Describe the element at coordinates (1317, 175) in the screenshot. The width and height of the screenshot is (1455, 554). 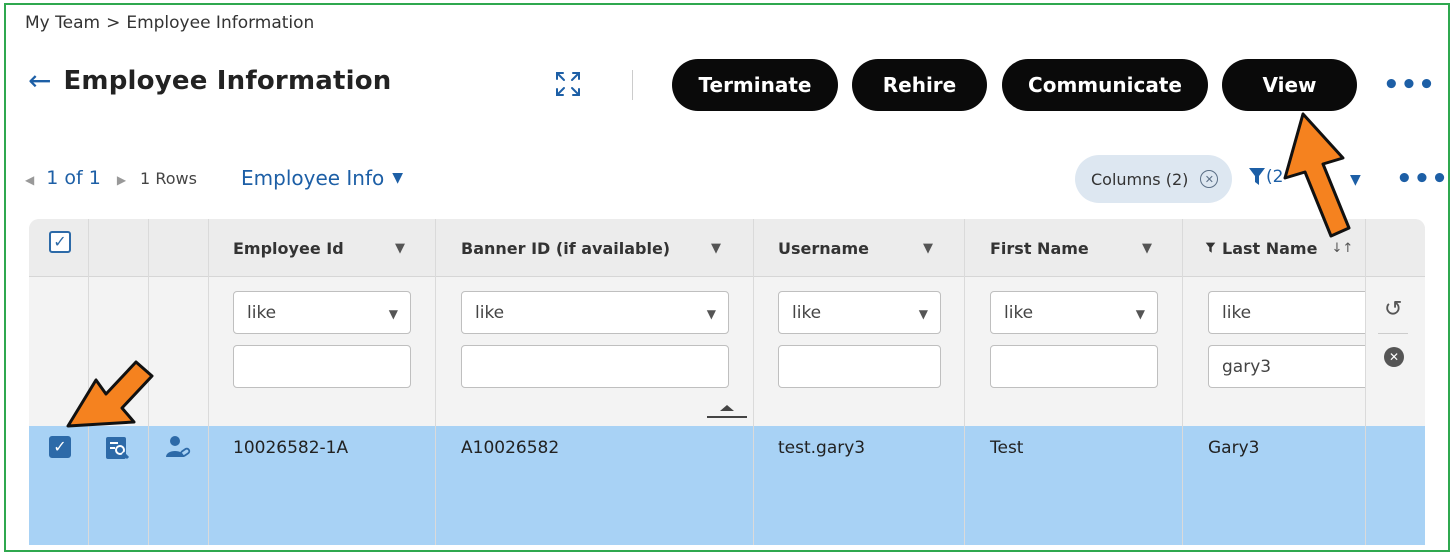
I see `annotation-arrow-to-view` at that location.